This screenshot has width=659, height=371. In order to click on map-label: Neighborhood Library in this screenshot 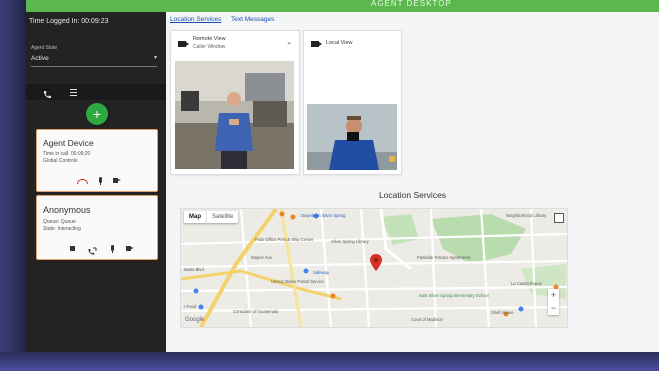, I will do `click(526, 215)`.